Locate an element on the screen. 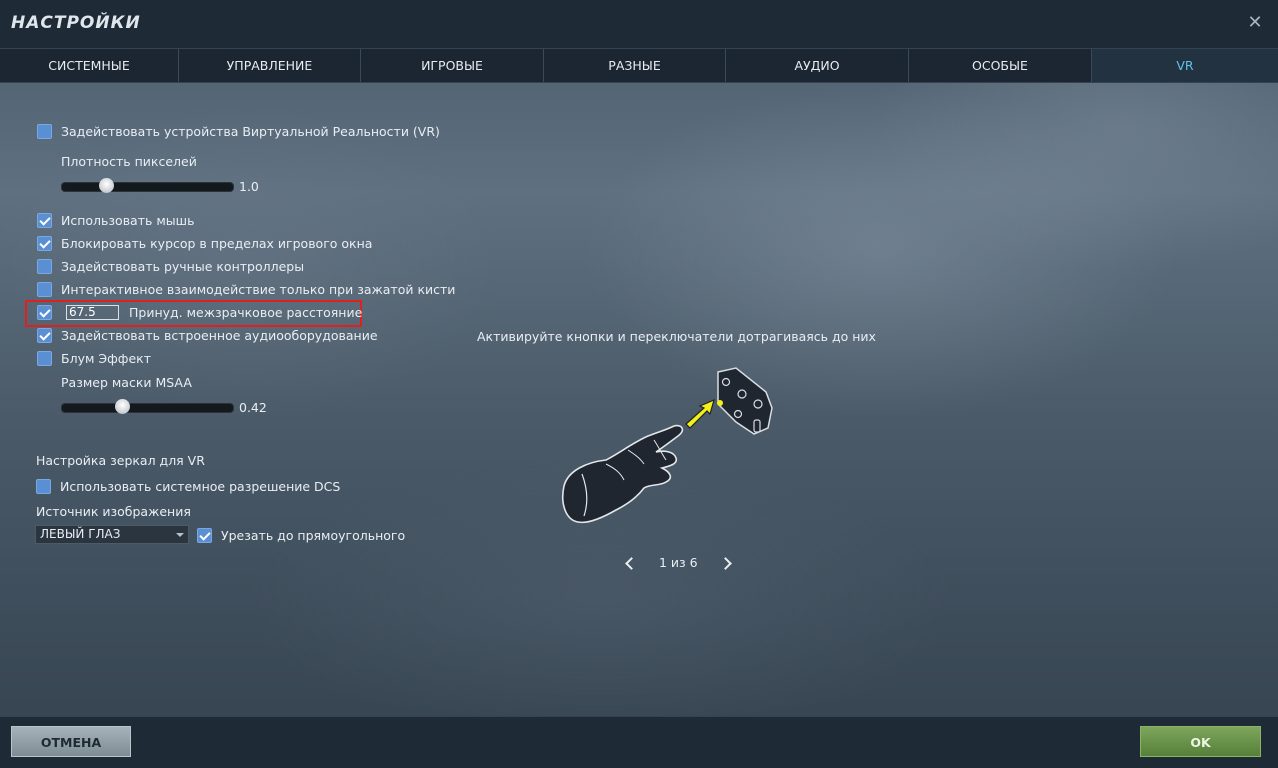 This screenshot has height=768, width=1278. yellow-arrow-icon is located at coordinates (700, 413).